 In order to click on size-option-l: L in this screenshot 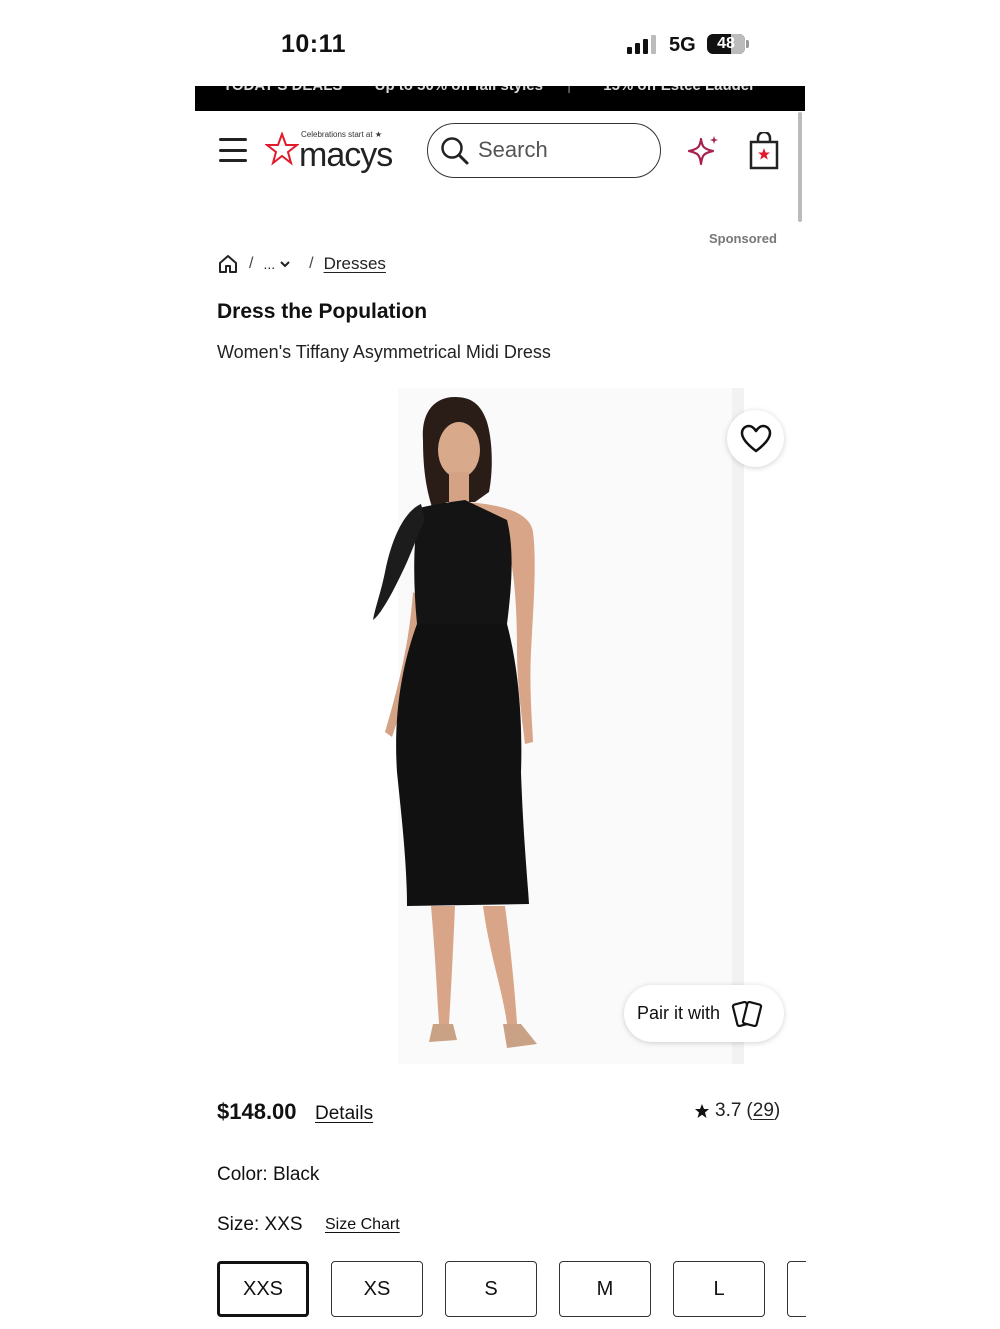, I will do `click(719, 1289)`.